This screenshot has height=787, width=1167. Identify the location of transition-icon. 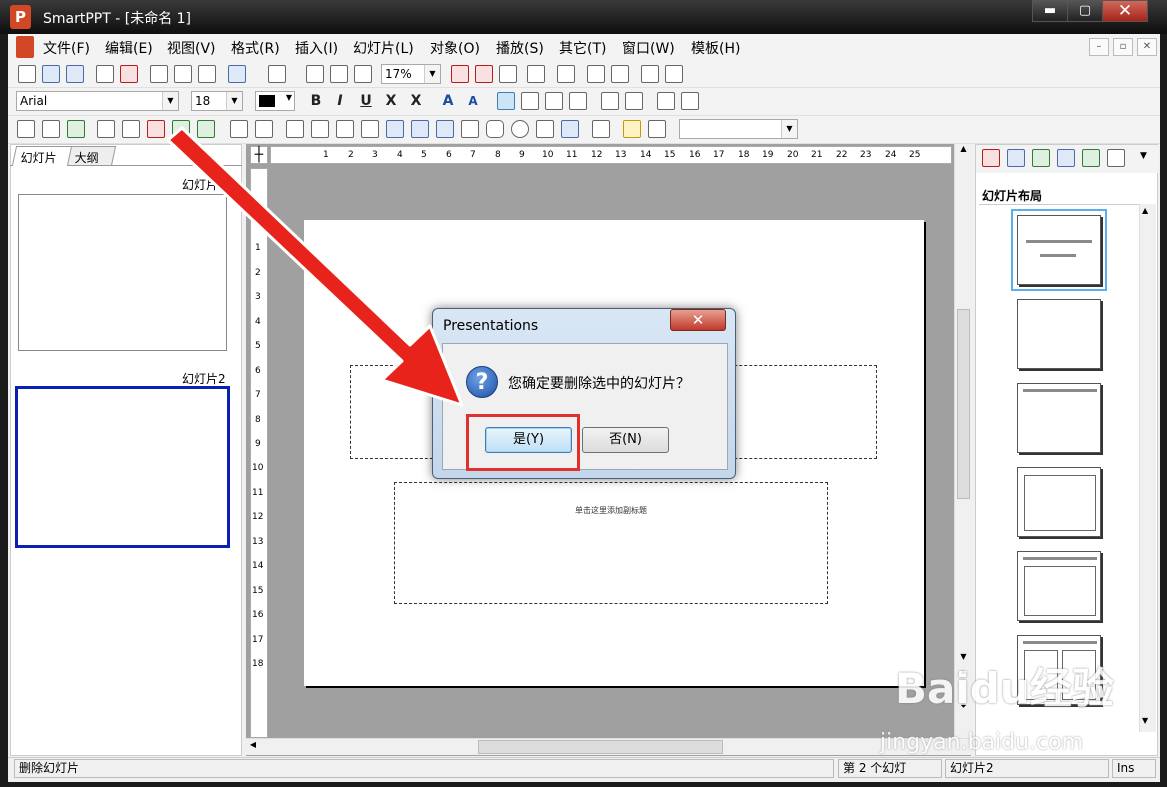
(1091, 158).